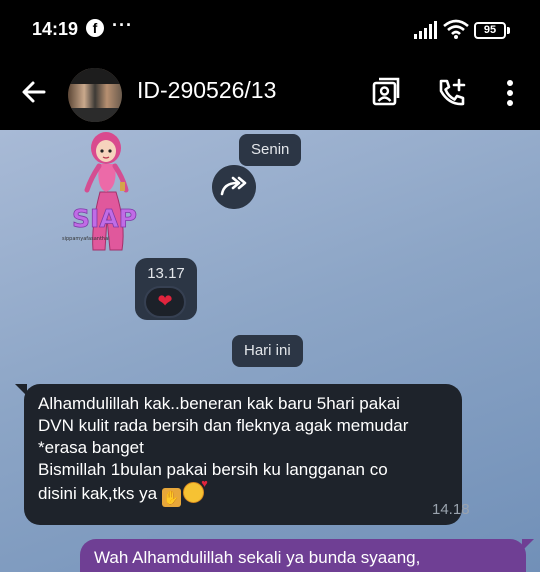 This screenshot has height=572, width=540. Describe the element at coordinates (270, 30) in the screenshot. I see `status-bar: 14:19 f ··· 95` at that location.